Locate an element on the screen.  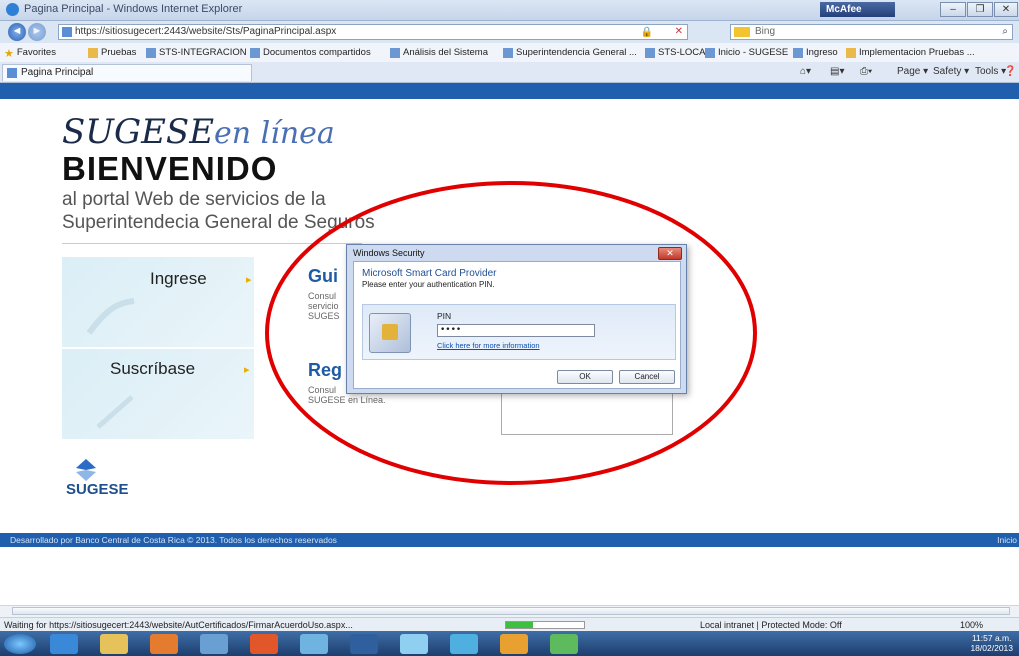
ie-taskbar-icon is located at coordinates (64, 644).